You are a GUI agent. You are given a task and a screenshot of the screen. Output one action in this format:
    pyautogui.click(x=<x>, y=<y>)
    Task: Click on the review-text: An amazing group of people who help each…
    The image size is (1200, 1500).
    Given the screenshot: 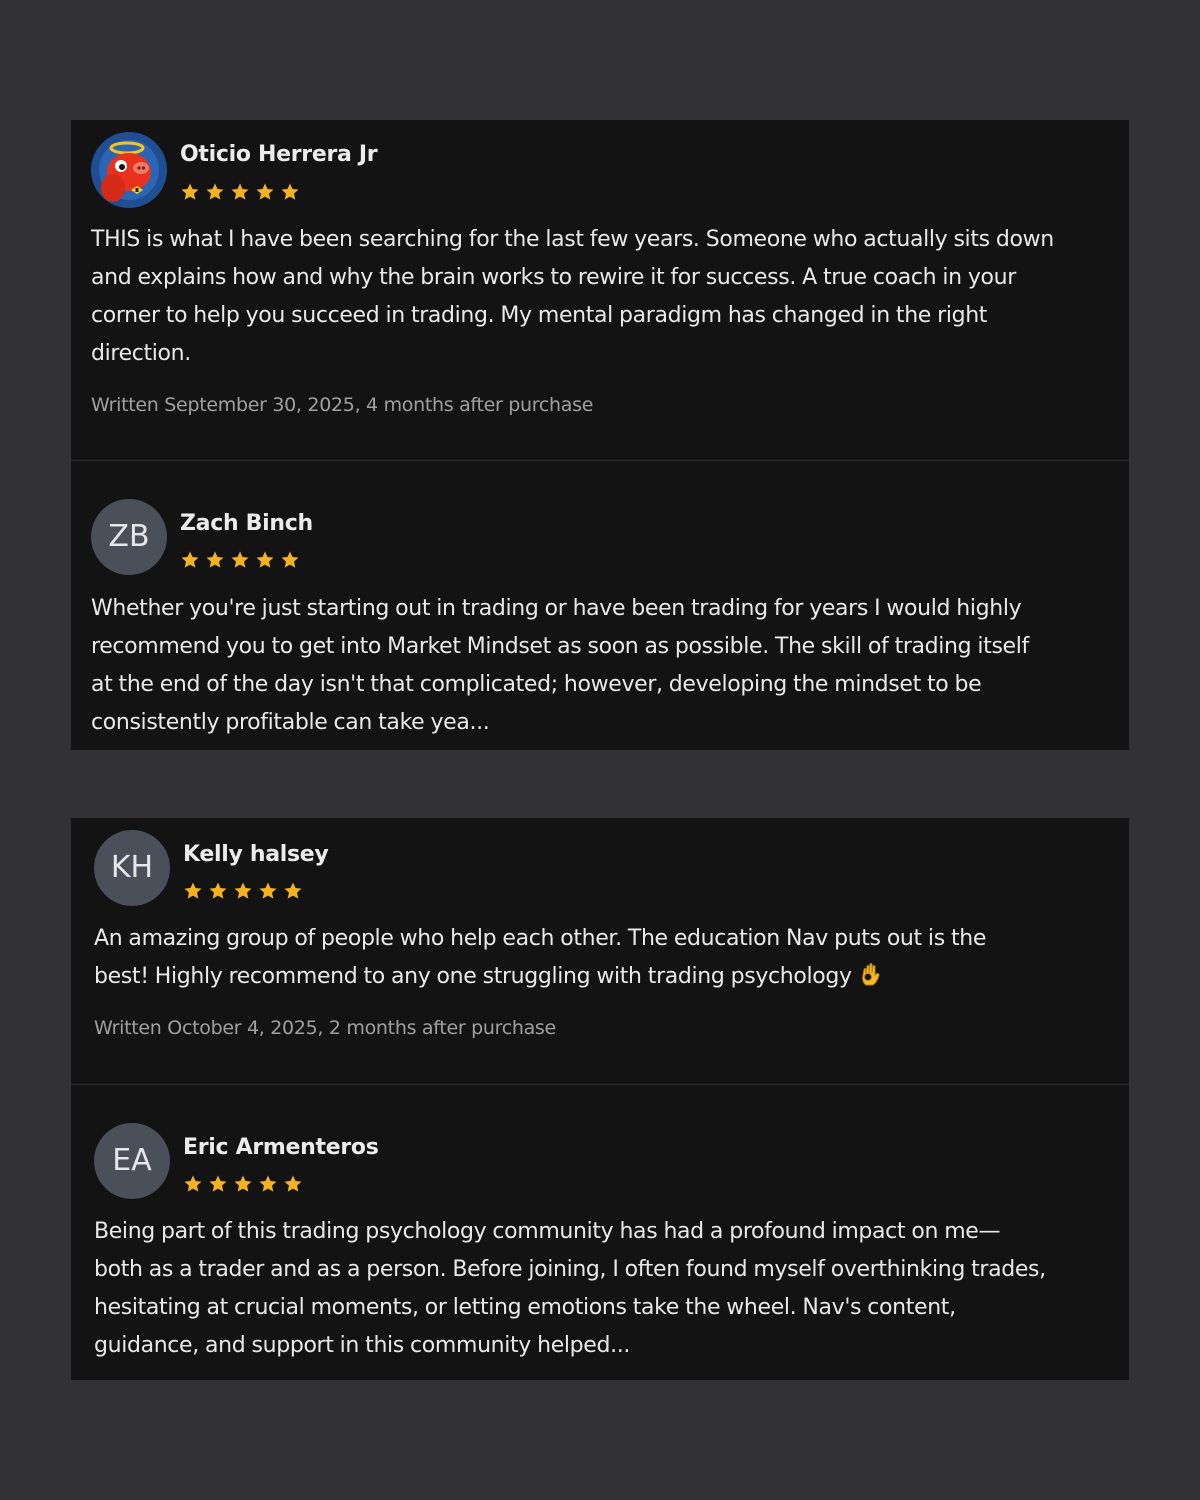 What is the action you would take?
    pyautogui.click(x=609, y=960)
    